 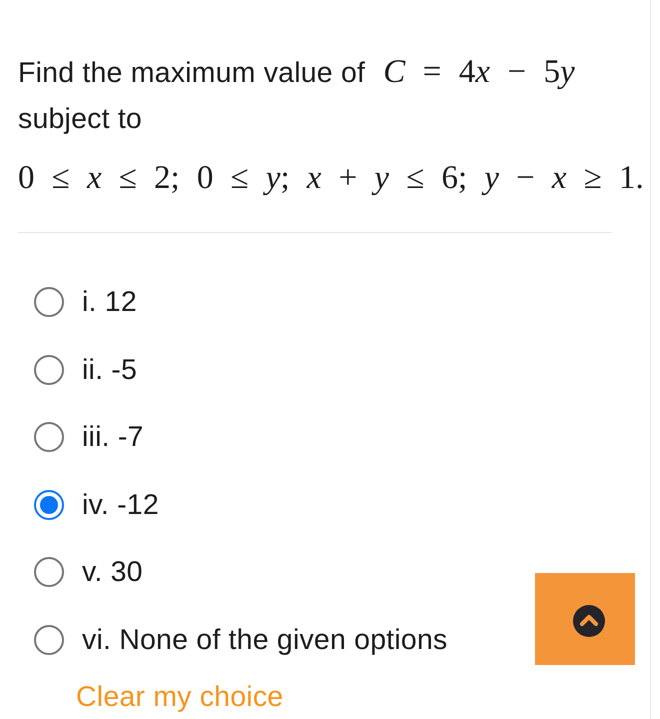 What do you see at coordinates (589, 620) in the screenshot?
I see `chevron-up-icon` at bounding box center [589, 620].